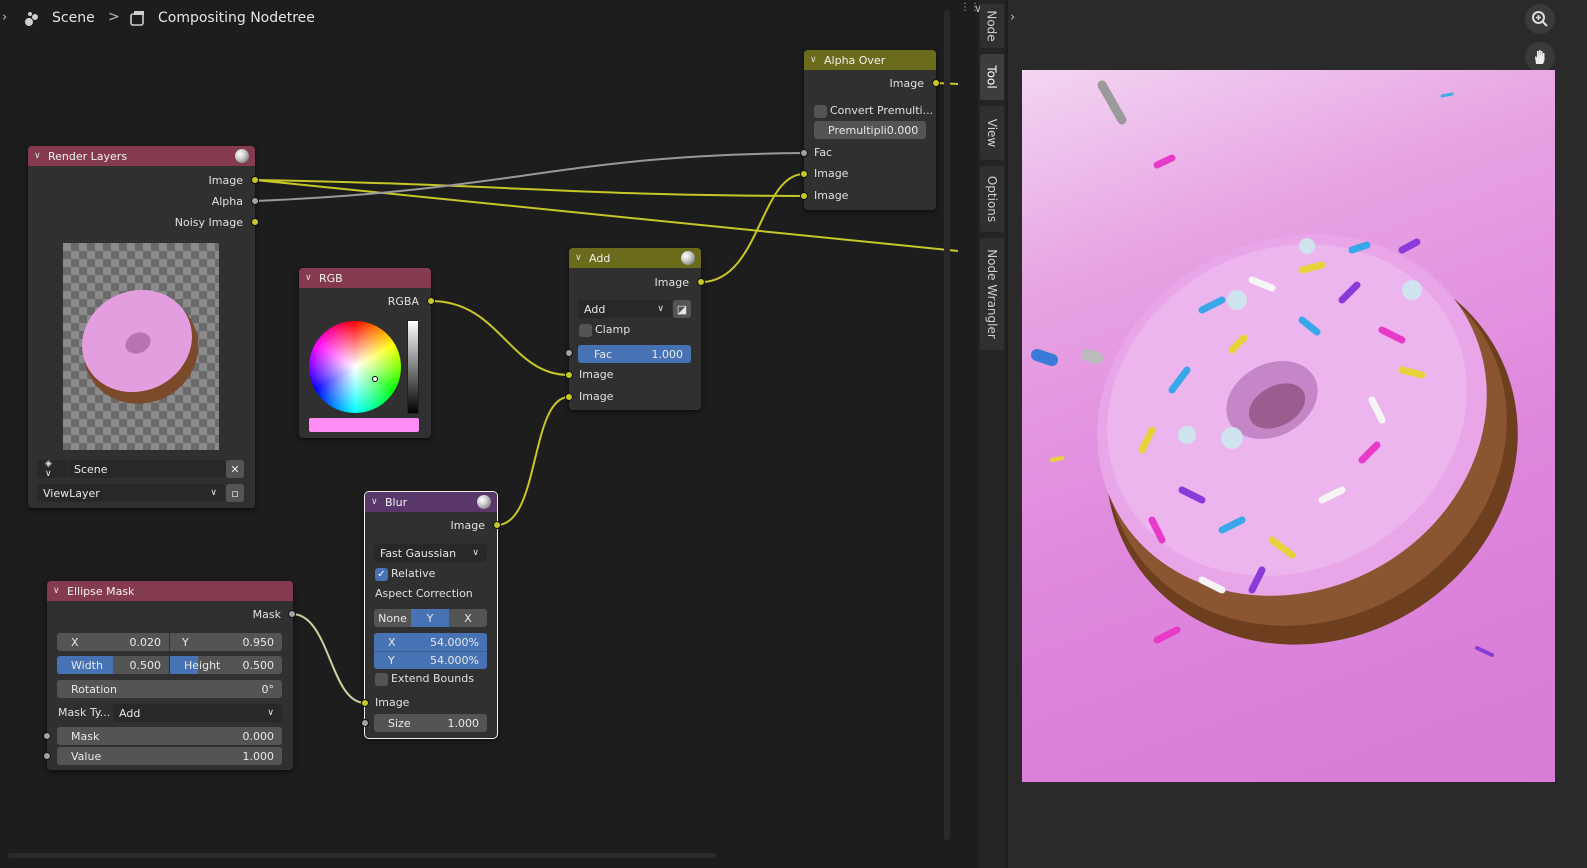 This screenshot has width=1587, height=868. I want to click on tab-node-wrangler: Node Wrangler, so click(992, 294).